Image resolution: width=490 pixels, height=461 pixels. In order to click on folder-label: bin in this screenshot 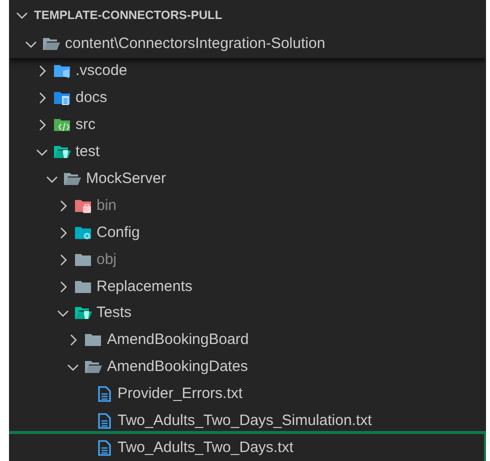, I will do `click(106, 206)`.